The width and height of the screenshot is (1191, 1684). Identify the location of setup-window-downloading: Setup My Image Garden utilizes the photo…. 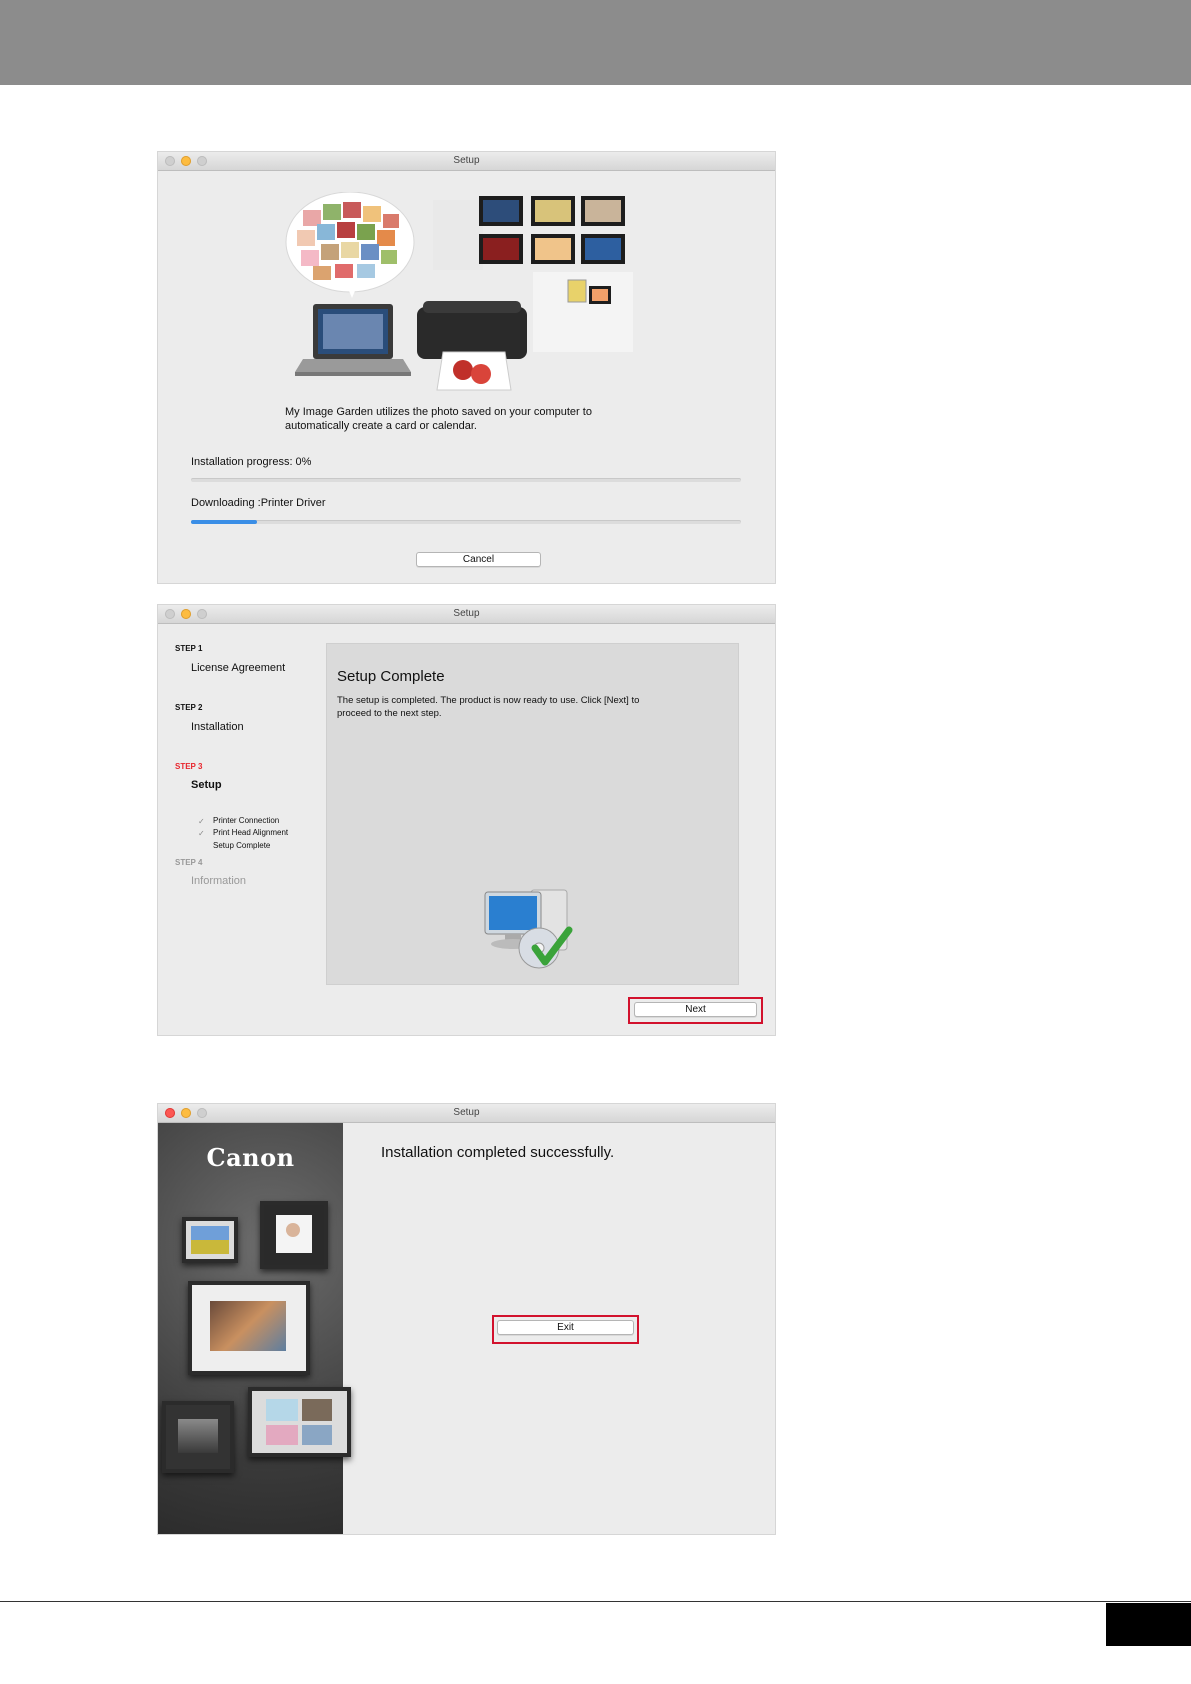
(466, 367).